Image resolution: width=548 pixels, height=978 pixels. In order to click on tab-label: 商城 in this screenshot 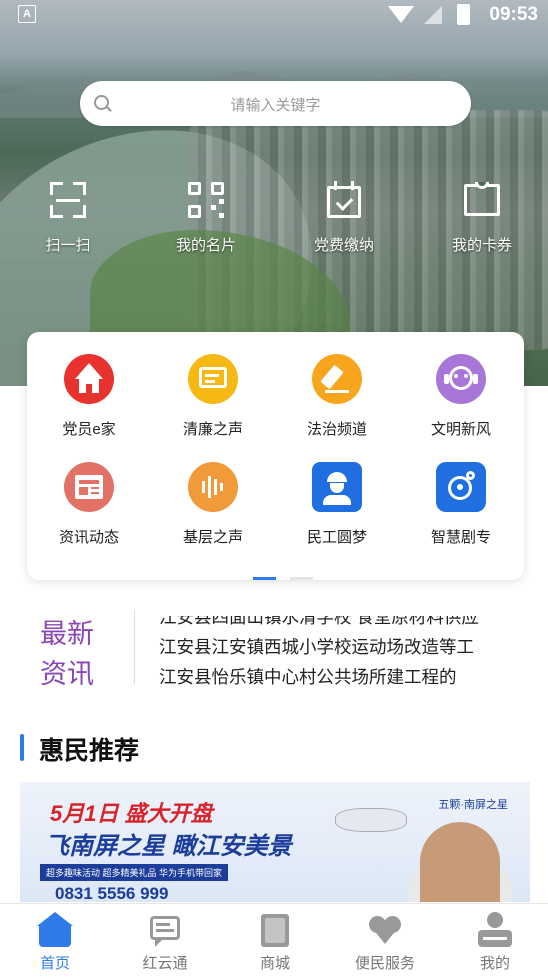, I will do `click(274, 963)`.